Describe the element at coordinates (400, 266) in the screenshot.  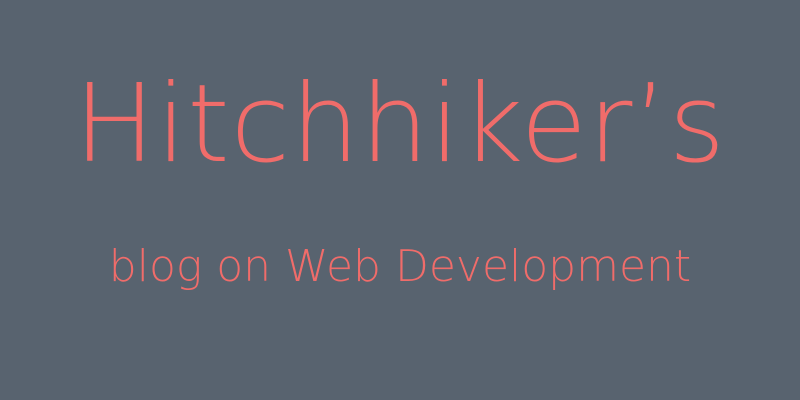
I see `blog-subtitle: blog on Web Development` at that location.